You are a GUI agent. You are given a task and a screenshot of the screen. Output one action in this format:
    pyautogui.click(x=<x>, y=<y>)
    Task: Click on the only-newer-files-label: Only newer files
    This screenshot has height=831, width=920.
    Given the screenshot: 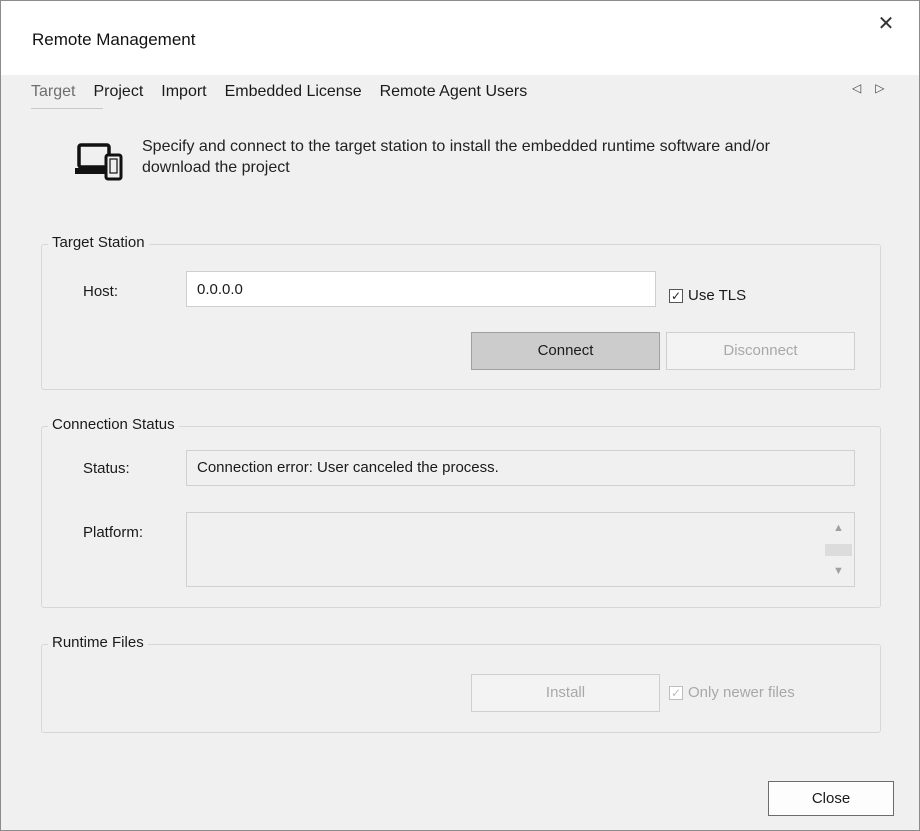 What is the action you would take?
    pyautogui.click(x=741, y=692)
    